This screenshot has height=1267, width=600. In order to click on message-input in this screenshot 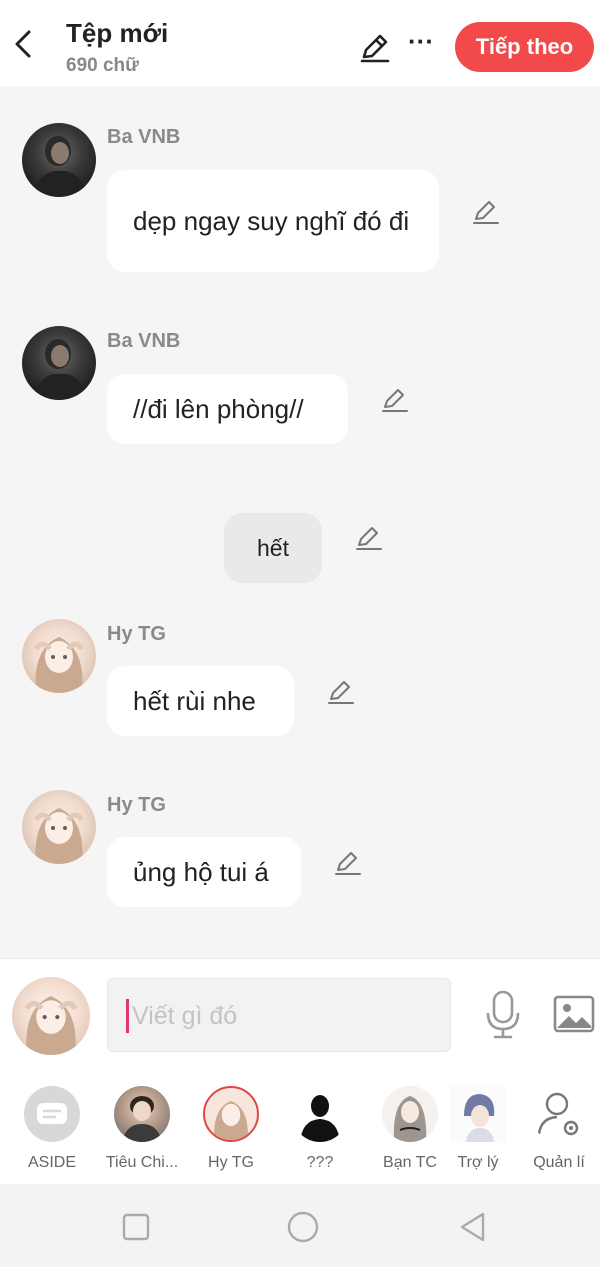, I will do `click(282, 1016)`.